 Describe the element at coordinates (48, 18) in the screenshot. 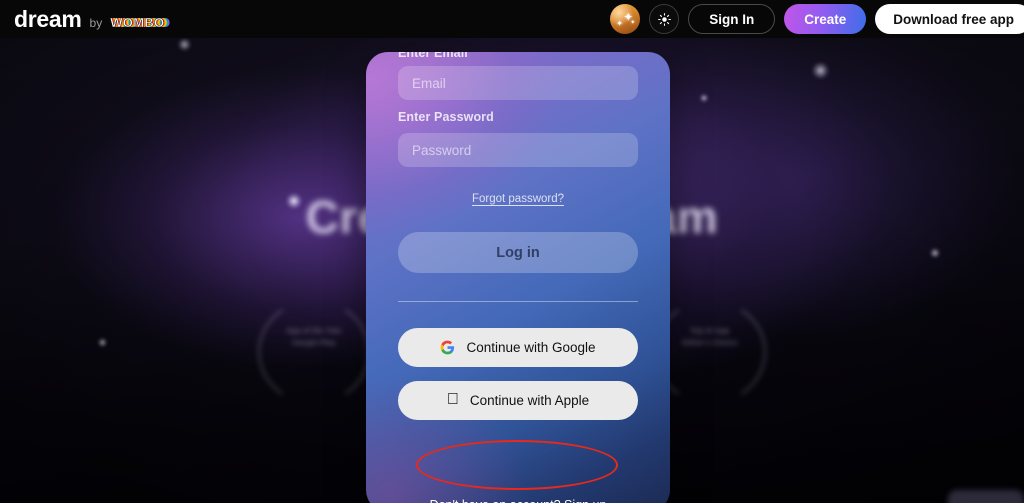

I see `brand-name-dream: dream` at that location.